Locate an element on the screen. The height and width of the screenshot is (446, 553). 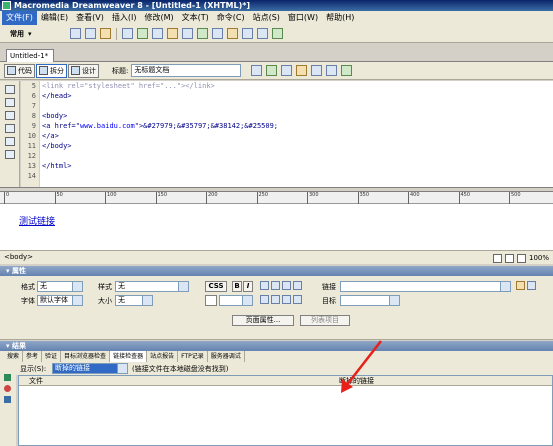
design-view: 测试链接 is located at coordinates (276, 227).